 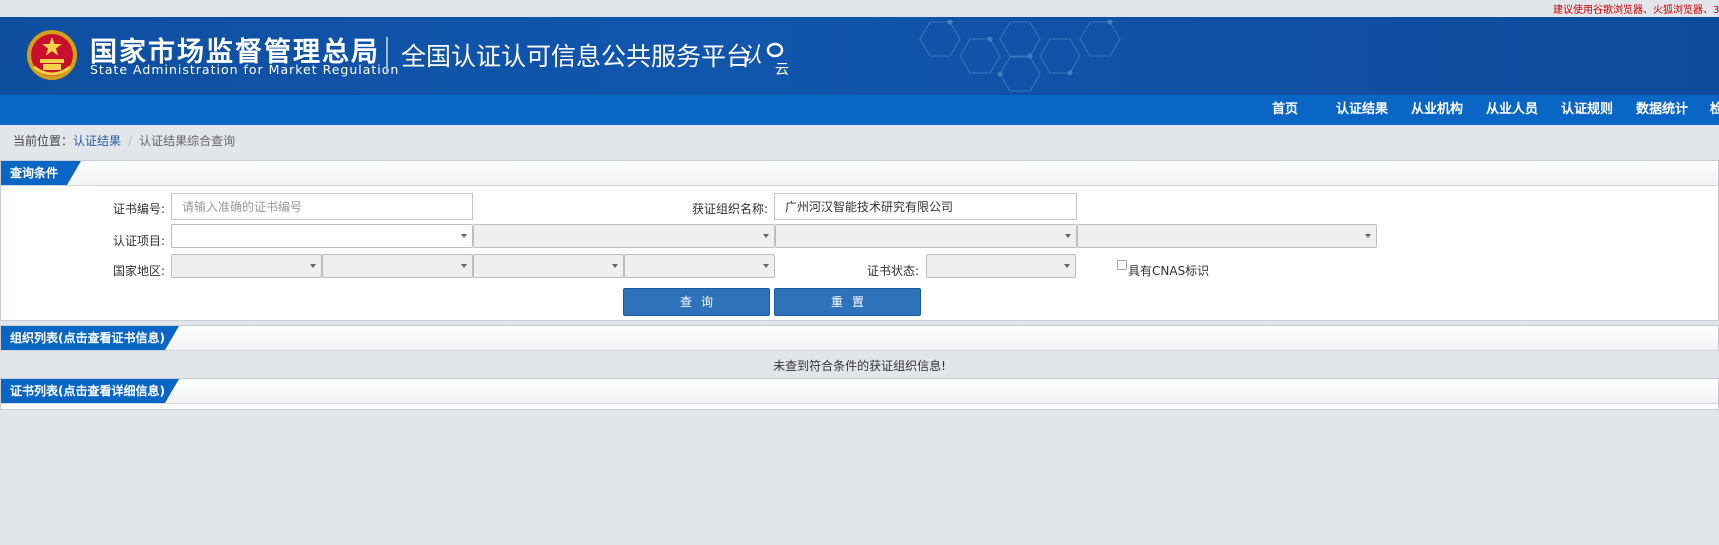 What do you see at coordinates (124, 140) in the screenshot?
I see `breadcrumb: 当前位置：认证结果 / 认证结果综合查询` at bounding box center [124, 140].